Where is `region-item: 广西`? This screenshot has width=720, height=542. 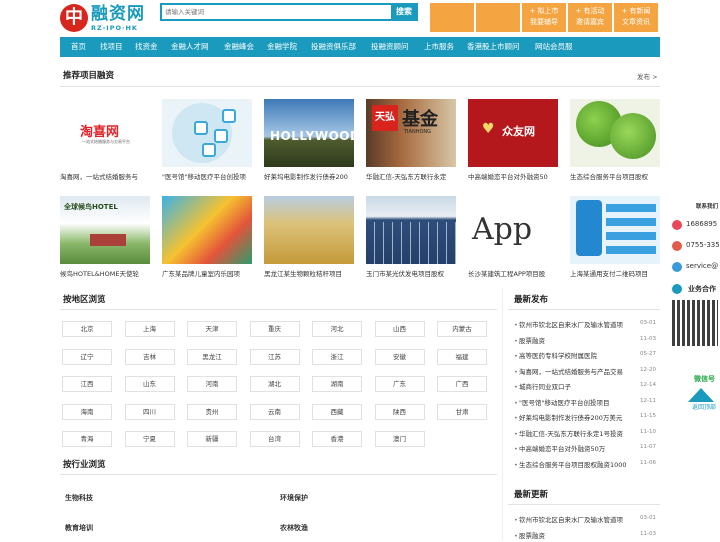 region-item: 广西 is located at coordinates (462, 384).